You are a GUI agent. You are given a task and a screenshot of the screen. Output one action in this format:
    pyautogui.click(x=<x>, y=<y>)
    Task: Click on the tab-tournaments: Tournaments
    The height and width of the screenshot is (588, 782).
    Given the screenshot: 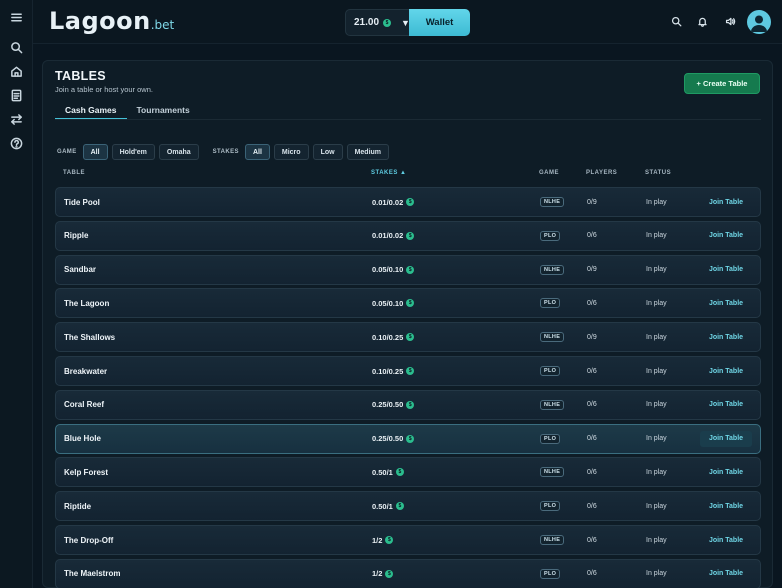 What is the action you would take?
    pyautogui.click(x=163, y=110)
    